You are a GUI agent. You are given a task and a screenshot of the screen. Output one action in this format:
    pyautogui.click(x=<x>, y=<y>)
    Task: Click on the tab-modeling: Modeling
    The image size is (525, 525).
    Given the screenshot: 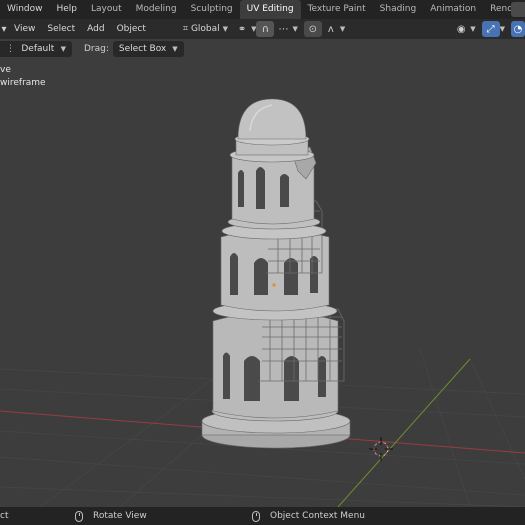 What is the action you would take?
    pyautogui.click(x=156, y=9)
    